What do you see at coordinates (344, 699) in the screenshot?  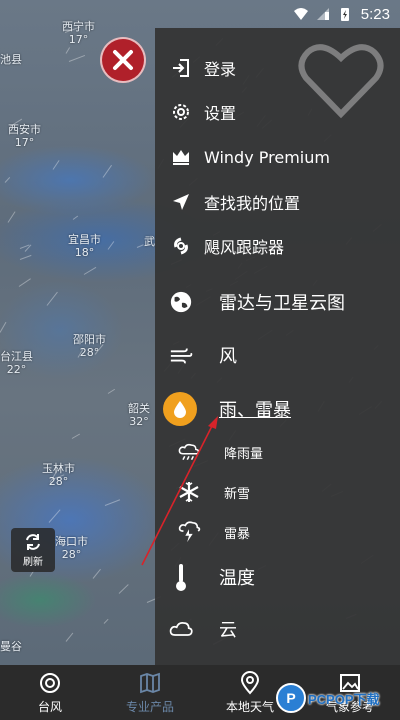 I see `watermark-text: PCPOP下载` at bounding box center [344, 699].